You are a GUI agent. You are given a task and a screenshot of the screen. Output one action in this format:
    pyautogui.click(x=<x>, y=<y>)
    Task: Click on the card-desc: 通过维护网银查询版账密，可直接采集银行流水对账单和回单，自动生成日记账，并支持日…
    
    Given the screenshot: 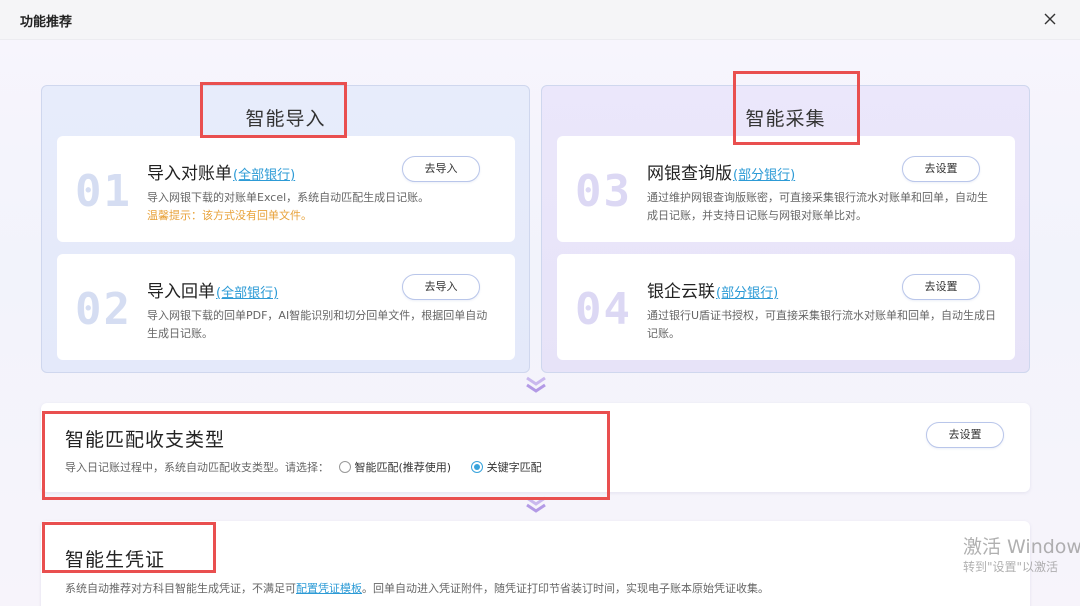 What is the action you would take?
    pyautogui.click(x=817, y=206)
    